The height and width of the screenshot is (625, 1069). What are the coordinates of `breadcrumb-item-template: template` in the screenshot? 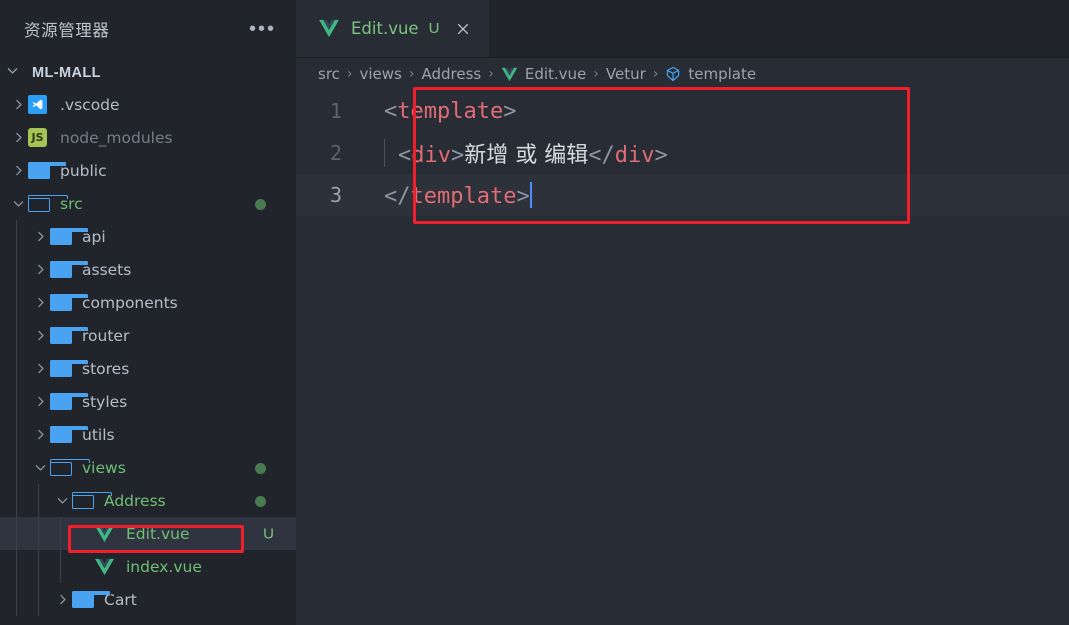 It's located at (710, 74).